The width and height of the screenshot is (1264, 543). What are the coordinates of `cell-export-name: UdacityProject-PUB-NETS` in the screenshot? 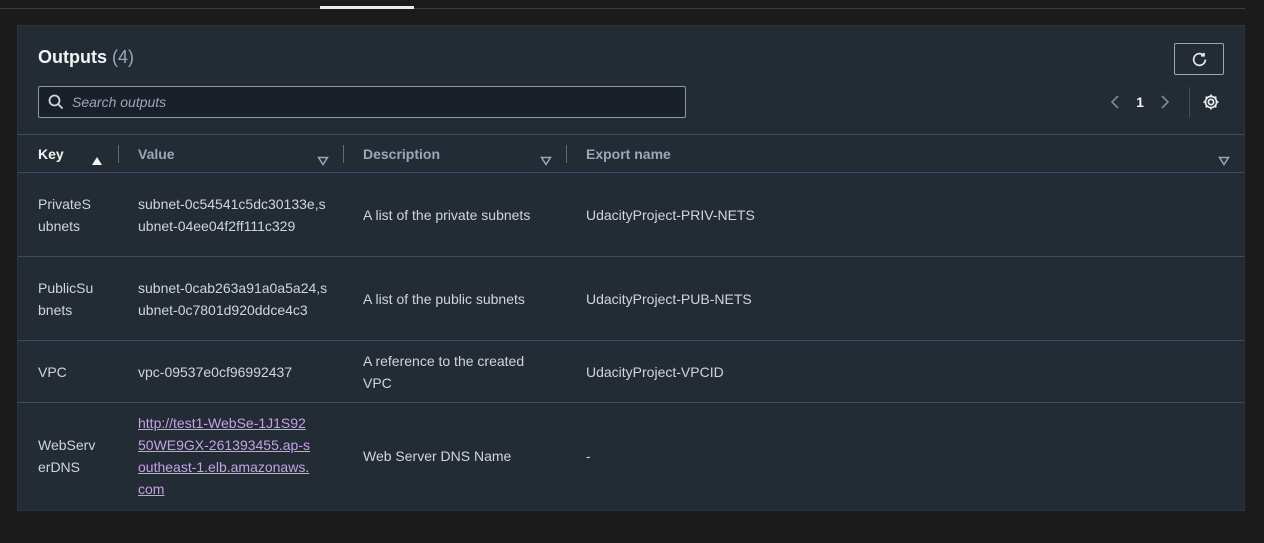 It's located at (786, 299).